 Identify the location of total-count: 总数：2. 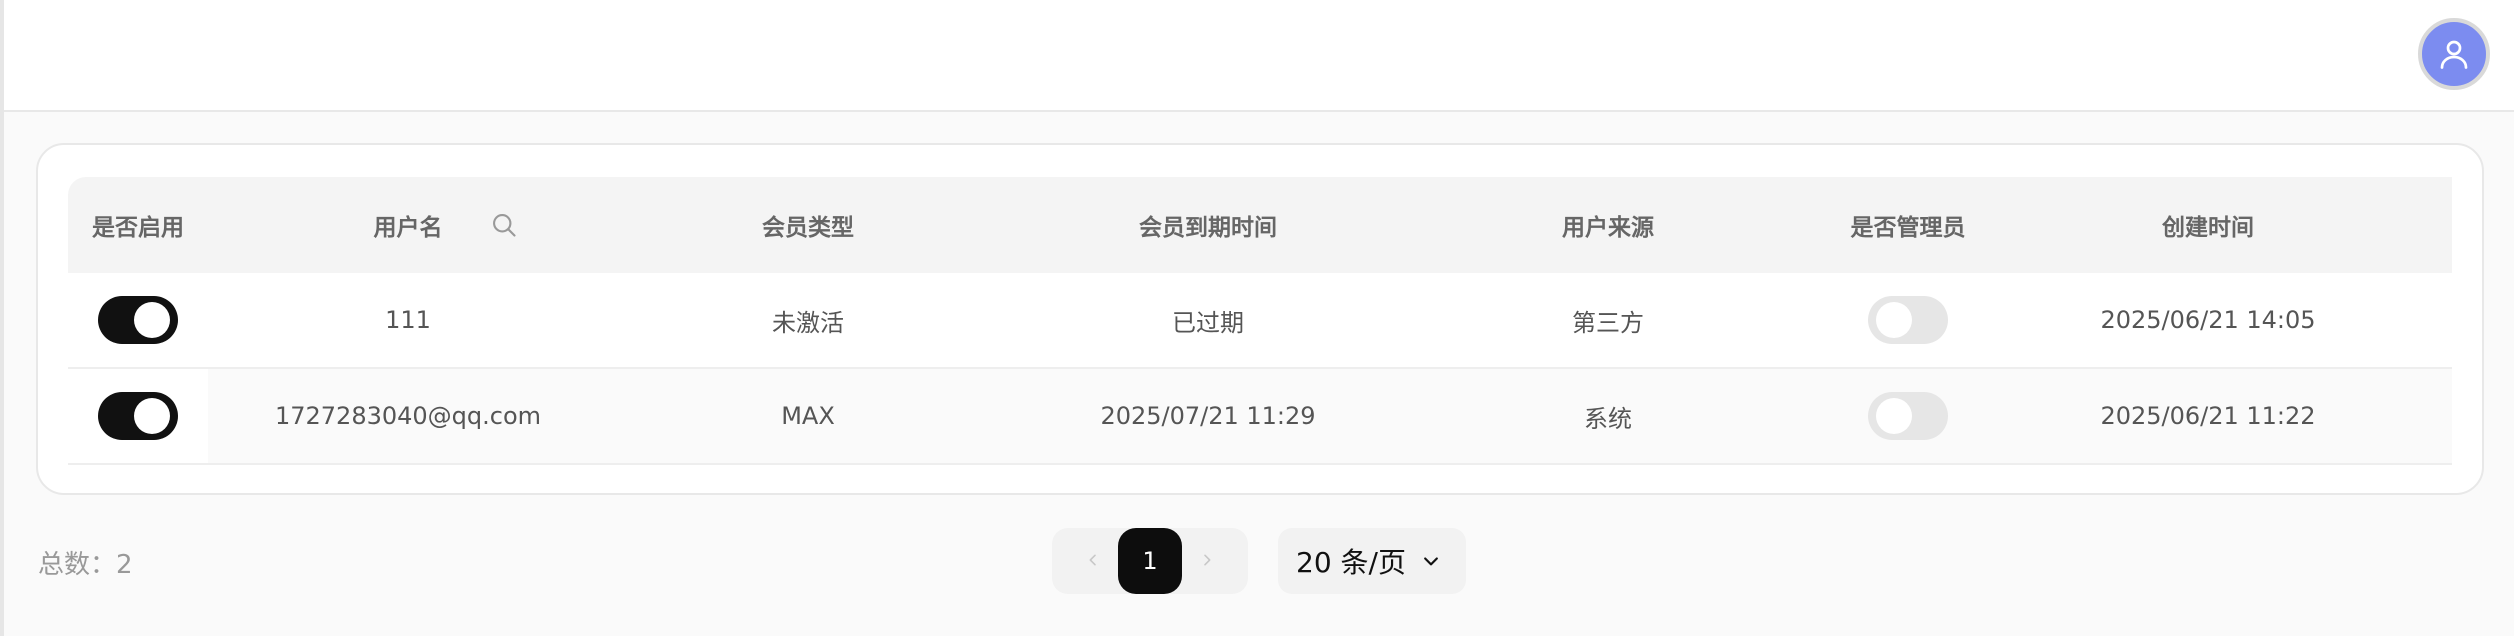
(85, 562).